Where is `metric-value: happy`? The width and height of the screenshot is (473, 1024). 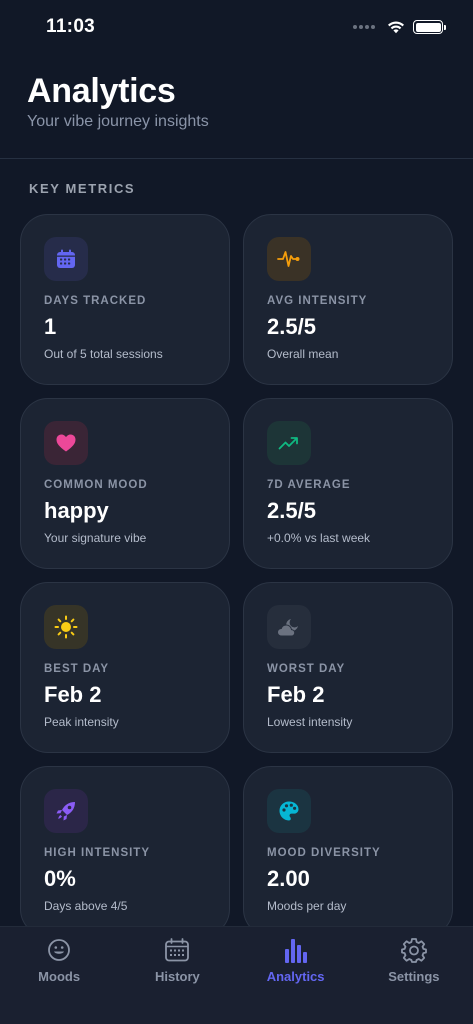
metric-value: happy is located at coordinates (76, 510).